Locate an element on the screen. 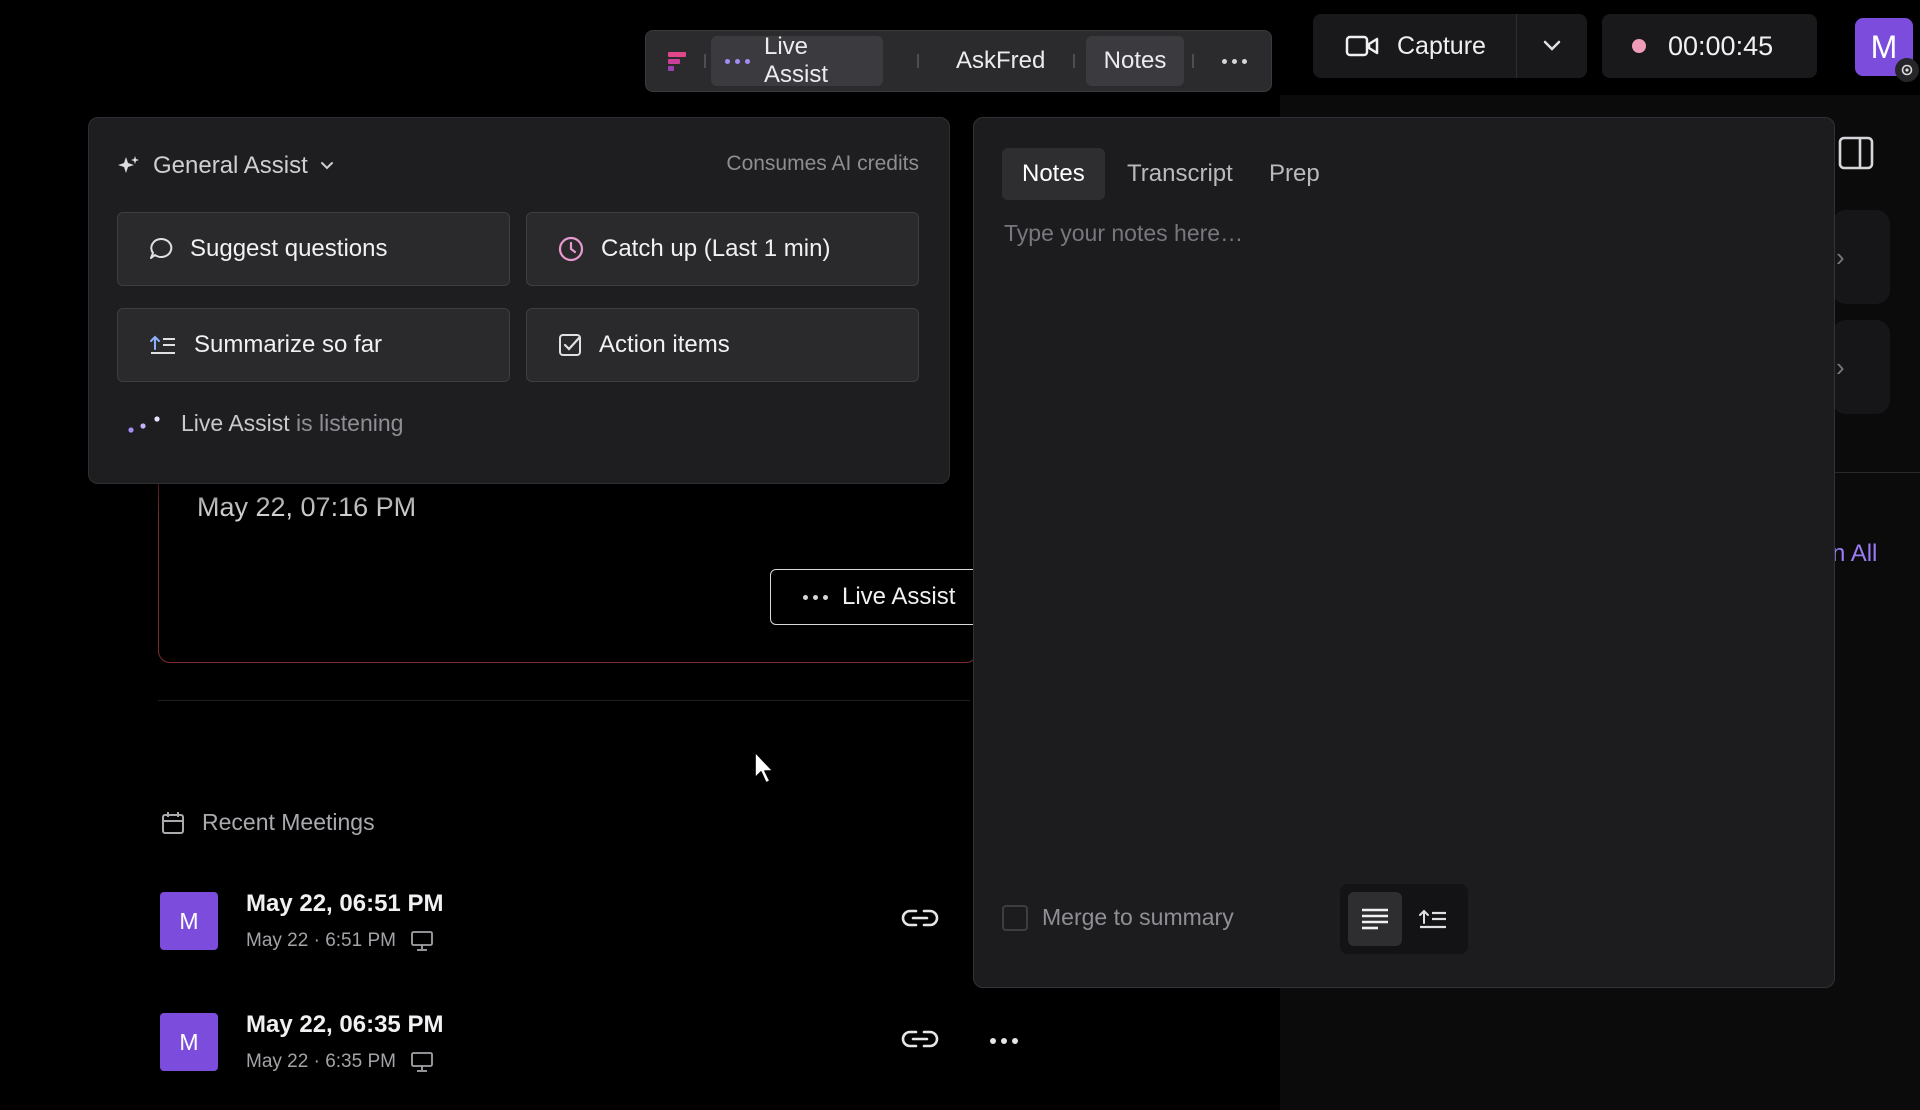 The height and width of the screenshot is (1110, 1920). chat-bubble-icon is located at coordinates (161, 248).